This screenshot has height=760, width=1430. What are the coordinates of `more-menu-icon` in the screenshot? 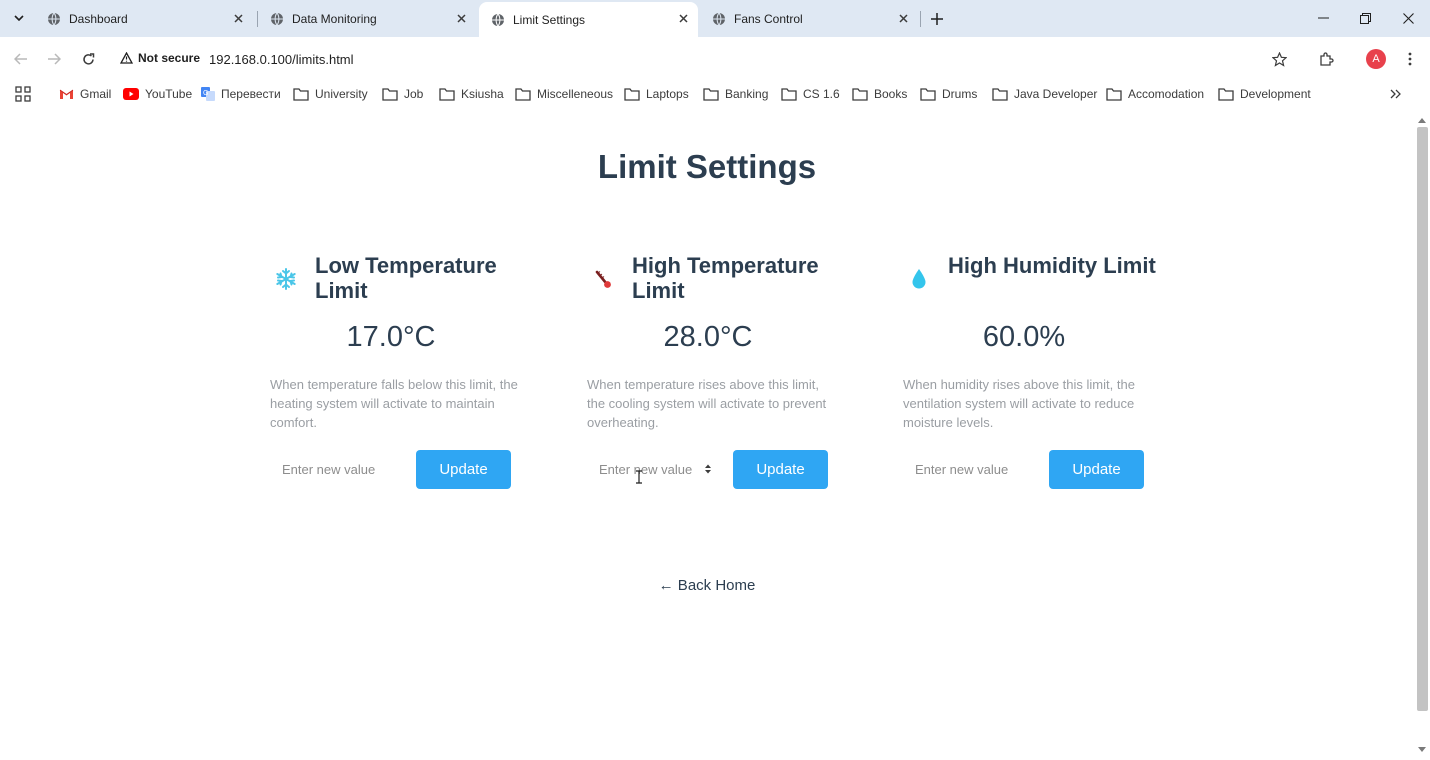 It's located at (1410, 59).